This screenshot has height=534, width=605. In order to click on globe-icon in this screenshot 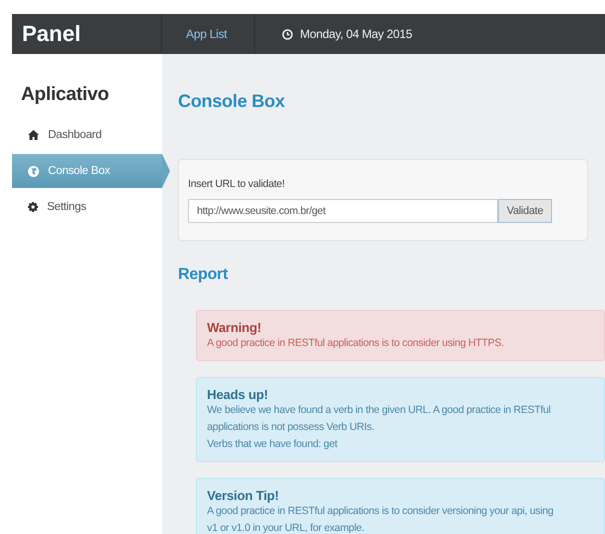, I will do `click(33, 171)`.